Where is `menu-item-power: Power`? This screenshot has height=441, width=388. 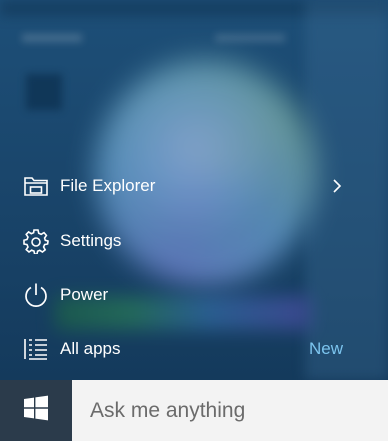 menu-item-power: Power is located at coordinates (194, 295).